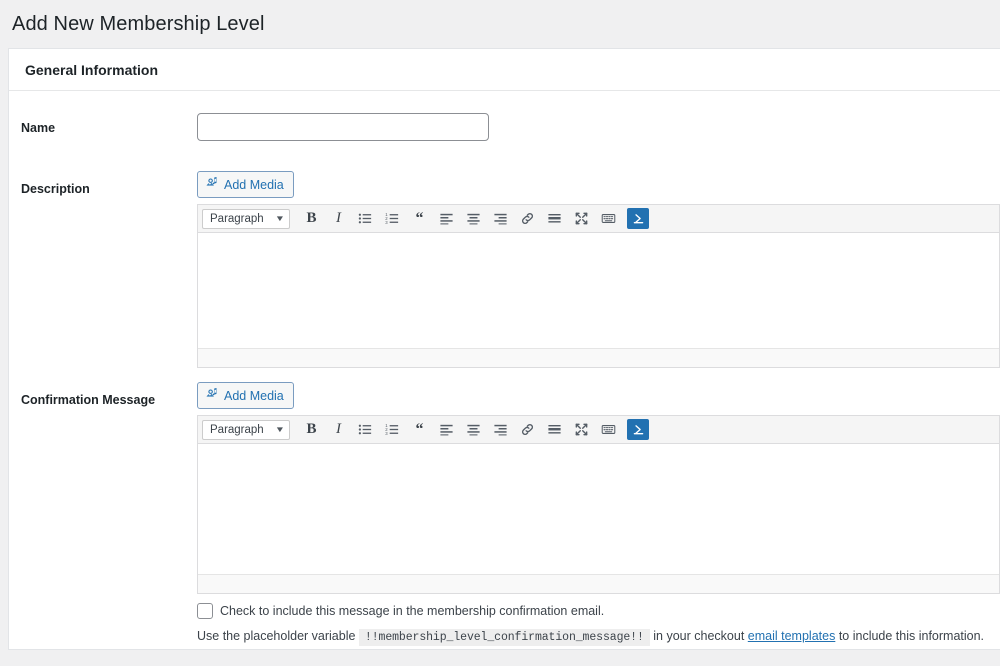 This screenshot has width=1000, height=666. What do you see at coordinates (276, 636) in the screenshot?
I see `hint-prefix: Use the placeholder variable` at bounding box center [276, 636].